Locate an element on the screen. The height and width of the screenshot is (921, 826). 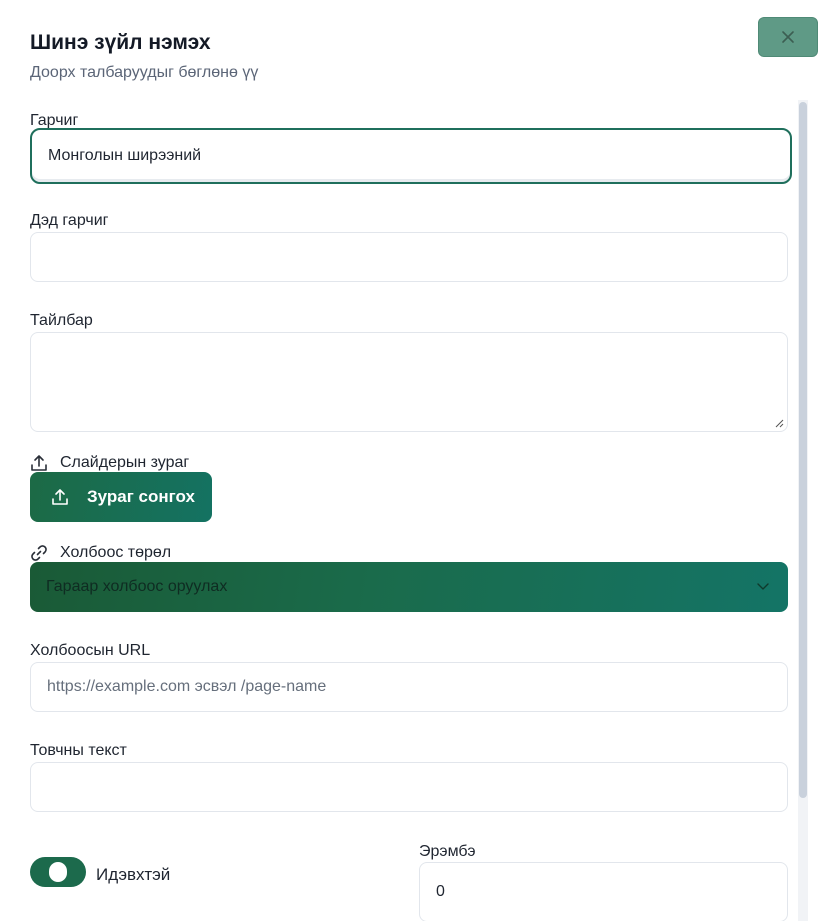
close-icon is located at coordinates (788, 37).